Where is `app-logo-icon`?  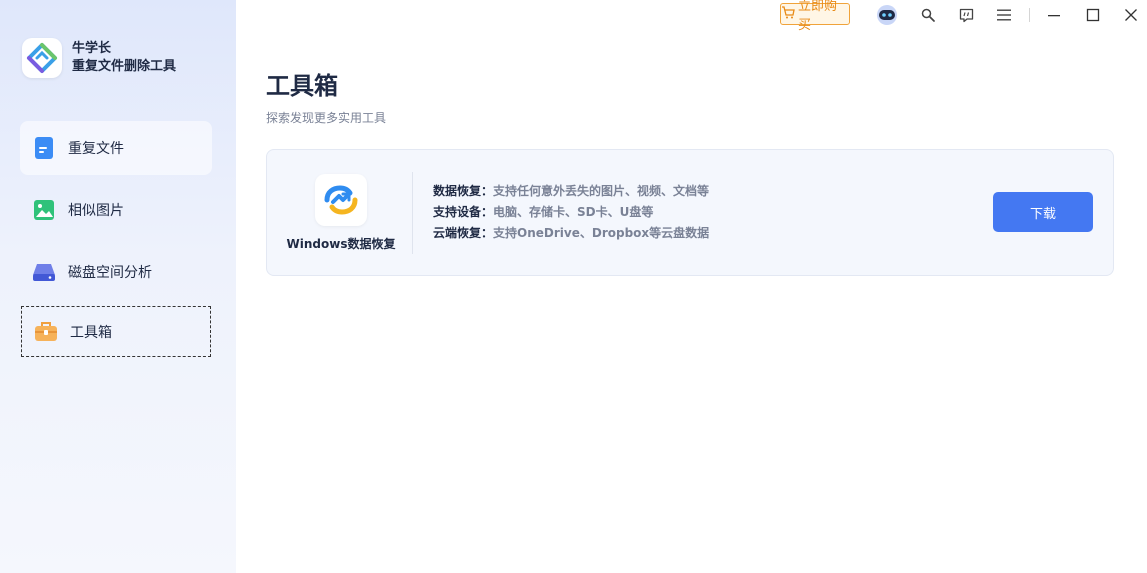 app-logo-icon is located at coordinates (42, 58).